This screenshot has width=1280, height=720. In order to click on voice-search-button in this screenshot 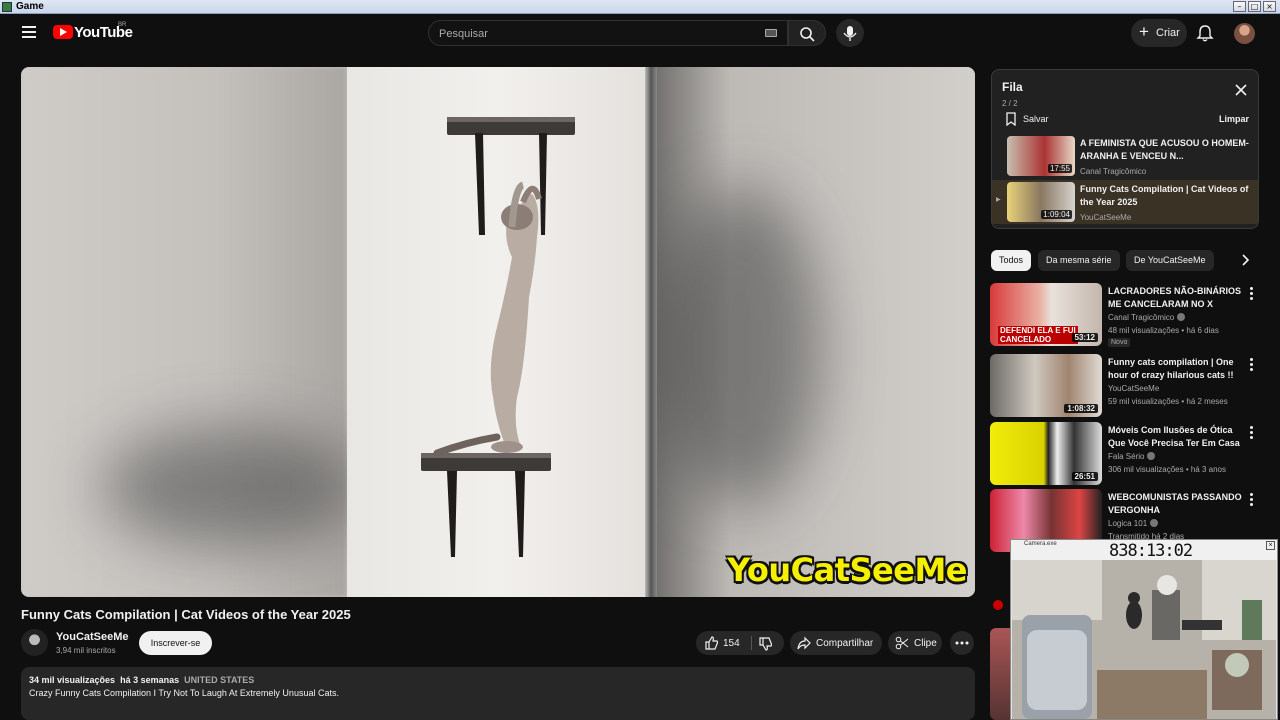, I will do `click(850, 33)`.